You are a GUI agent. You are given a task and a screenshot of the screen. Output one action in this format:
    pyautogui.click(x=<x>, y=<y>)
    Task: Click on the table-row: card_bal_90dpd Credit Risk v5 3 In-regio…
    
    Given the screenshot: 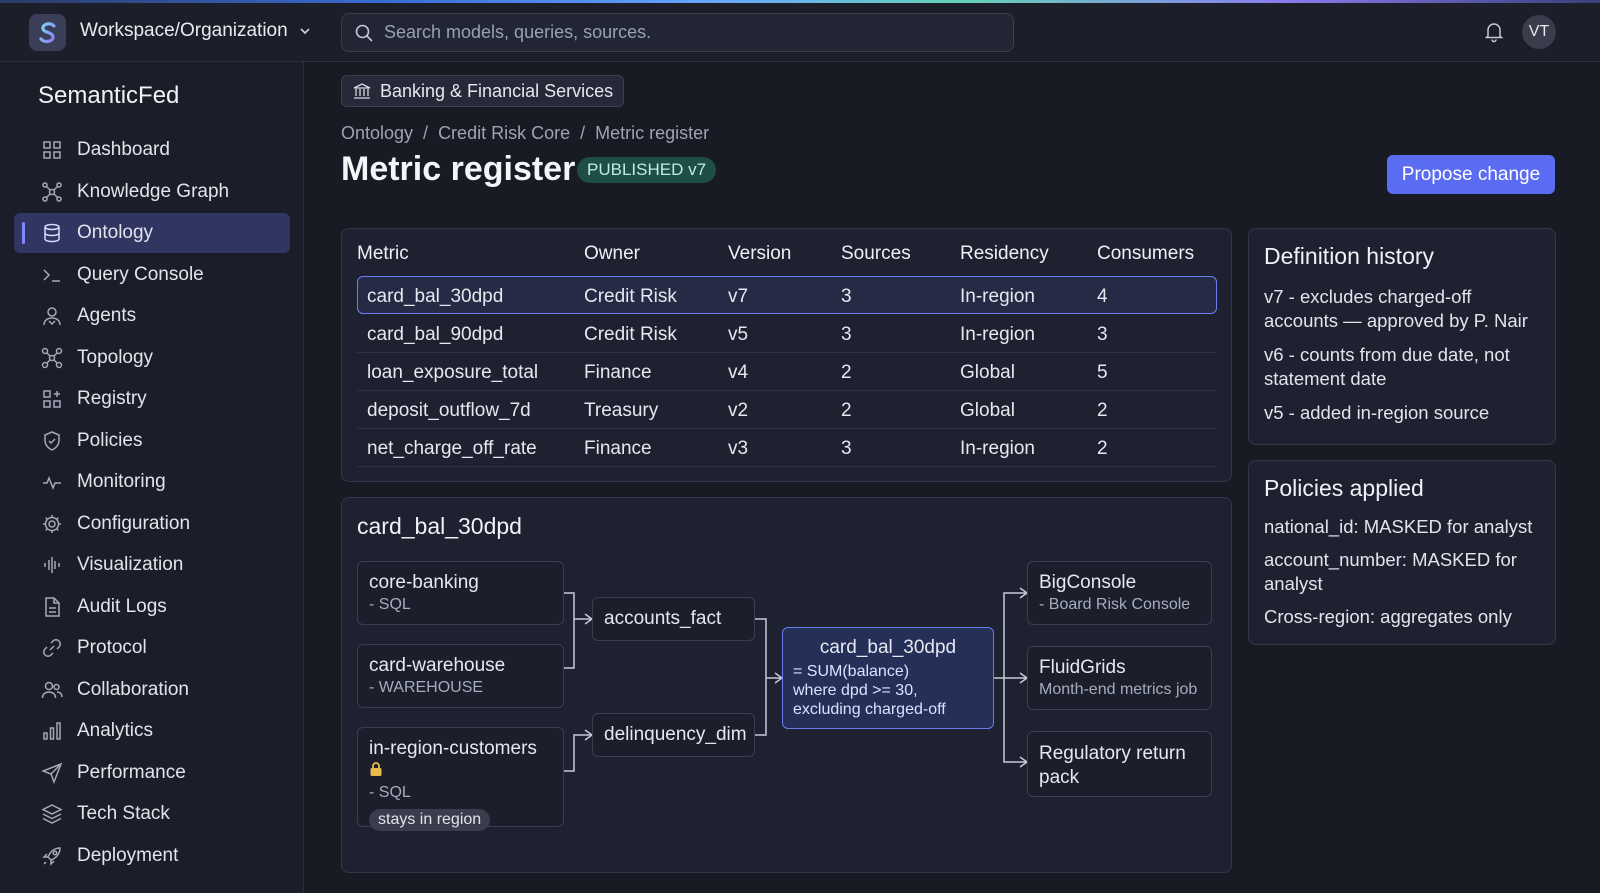 What is the action you would take?
    pyautogui.click(x=787, y=334)
    